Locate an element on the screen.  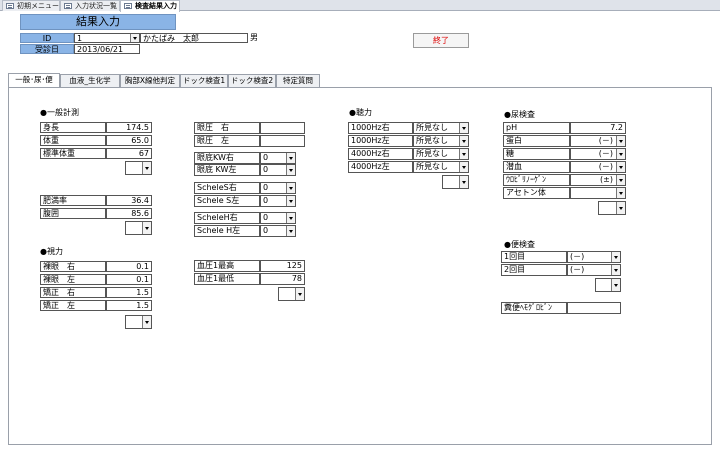
stool-first-label: 1回目 is located at coordinates (534, 257).